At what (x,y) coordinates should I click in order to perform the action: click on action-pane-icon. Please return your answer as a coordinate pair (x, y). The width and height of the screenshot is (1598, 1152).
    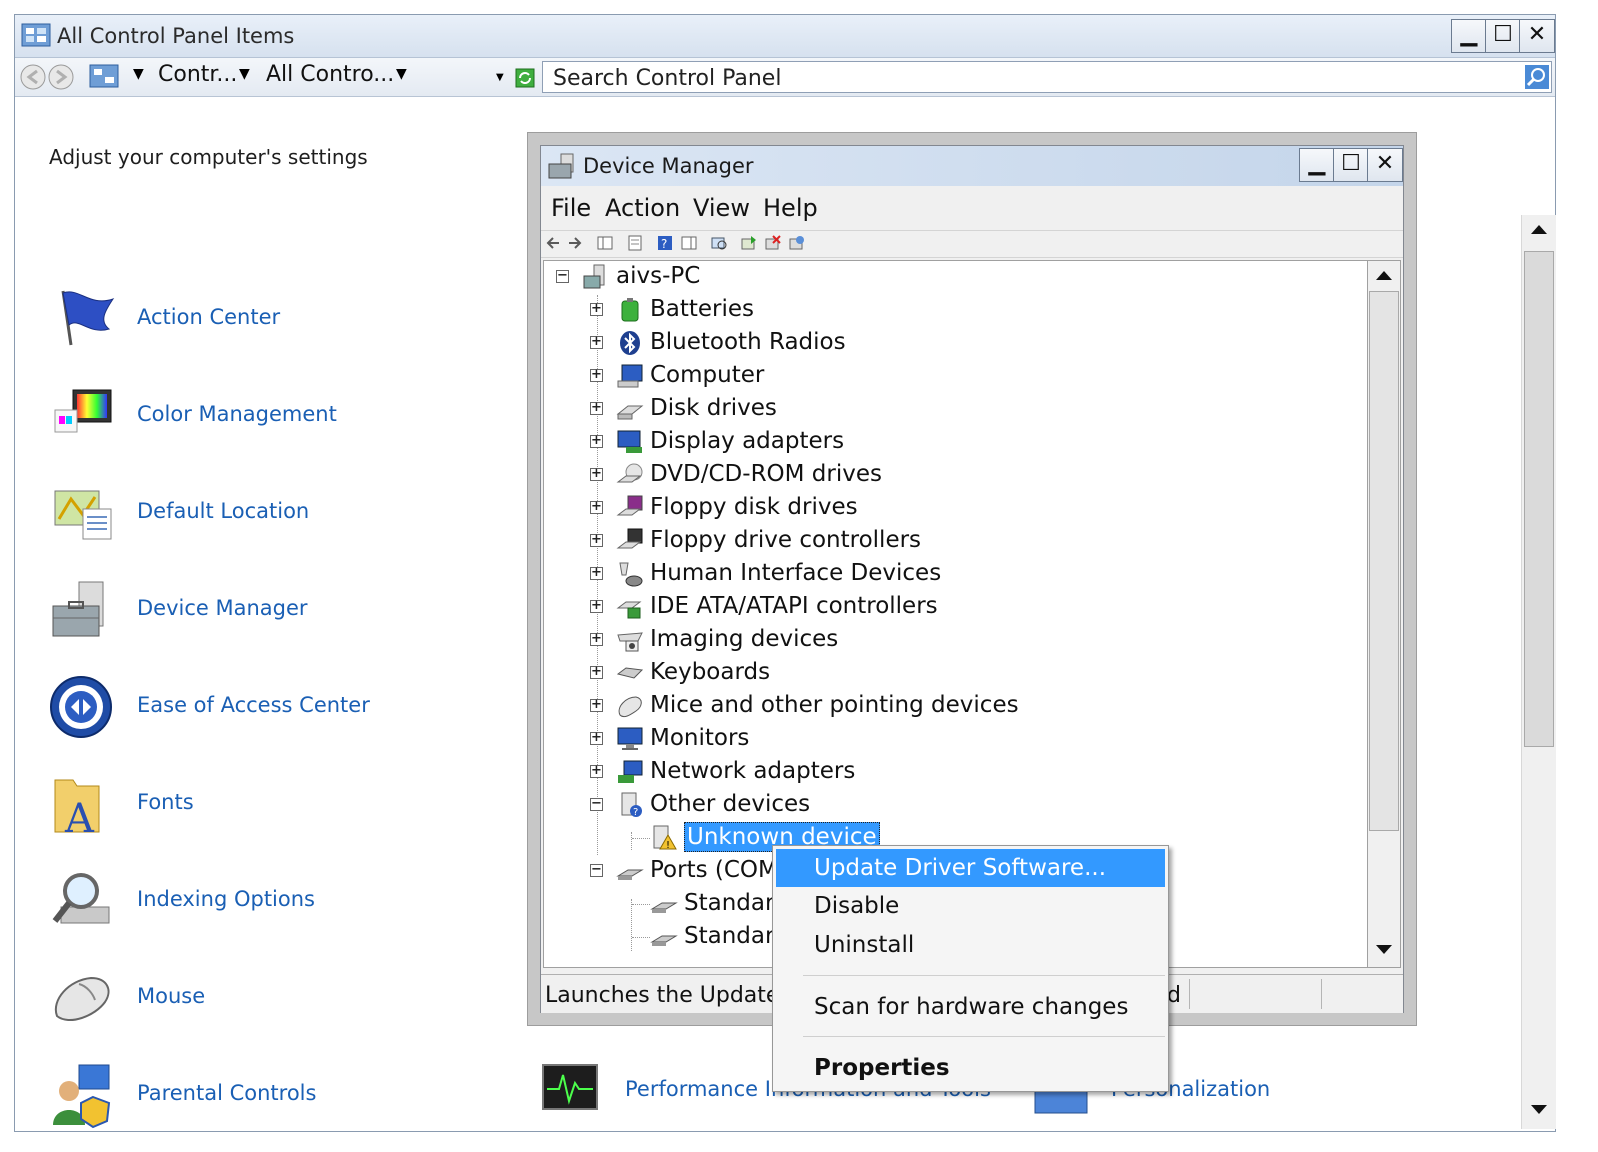
    Looking at the image, I should click on (689, 243).